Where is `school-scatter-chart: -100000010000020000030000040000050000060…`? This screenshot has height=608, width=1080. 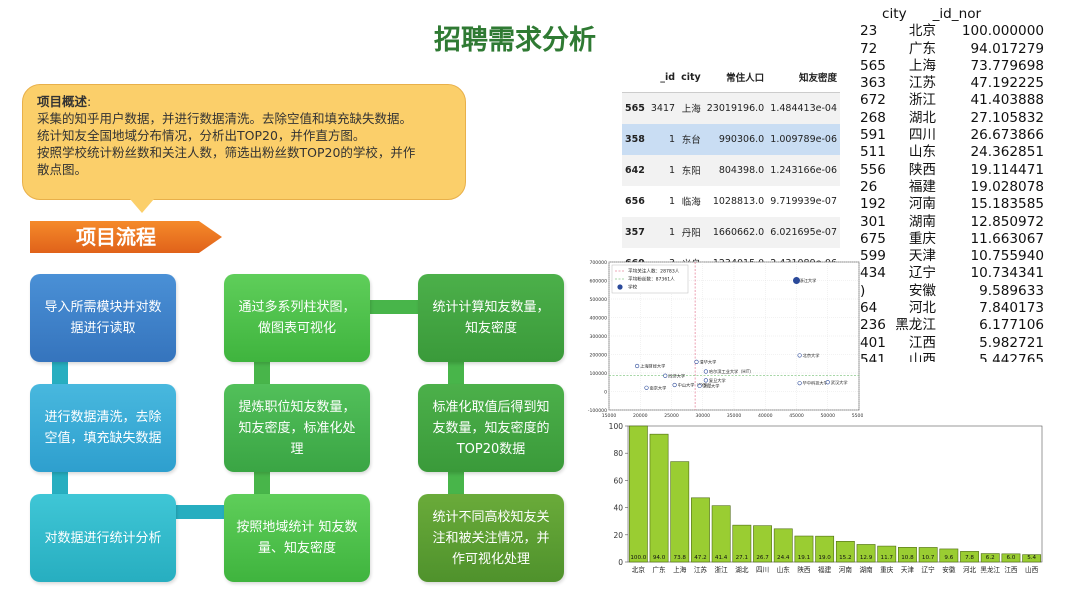 school-scatter-chart: -100000010000020000030000040000050000060… is located at coordinates (725, 339).